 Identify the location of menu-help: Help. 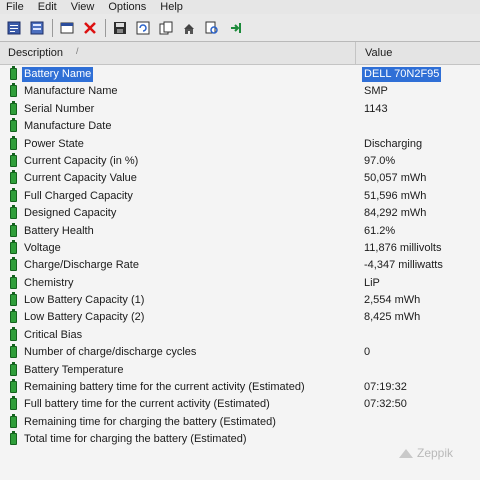
(172, 7).